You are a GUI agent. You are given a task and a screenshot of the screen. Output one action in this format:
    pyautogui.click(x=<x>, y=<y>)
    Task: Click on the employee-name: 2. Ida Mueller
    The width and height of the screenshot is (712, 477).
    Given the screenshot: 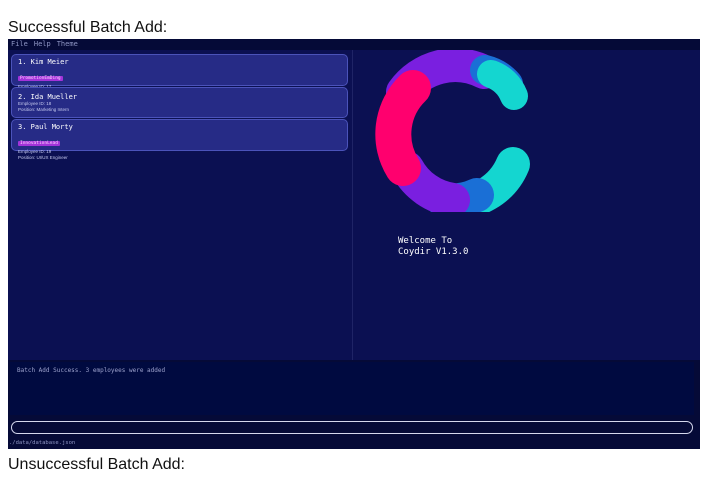 What is the action you would take?
    pyautogui.click(x=48, y=97)
    